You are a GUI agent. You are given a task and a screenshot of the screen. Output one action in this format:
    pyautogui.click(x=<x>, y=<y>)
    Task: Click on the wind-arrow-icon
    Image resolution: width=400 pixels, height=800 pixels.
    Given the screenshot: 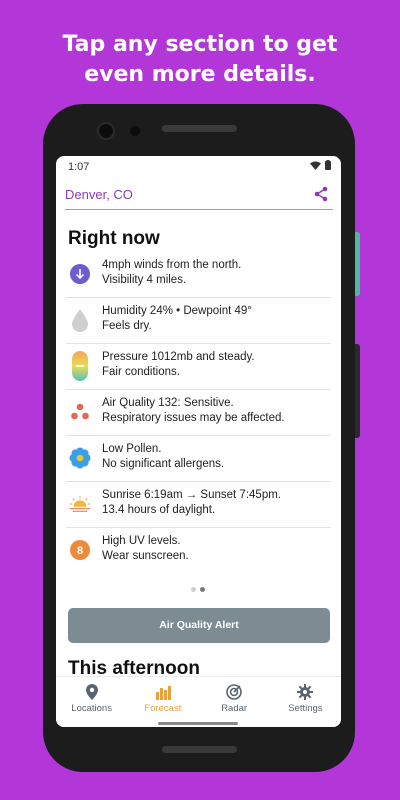 What is the action you would take?
    pyautogui.click(x=80, y=274)
    